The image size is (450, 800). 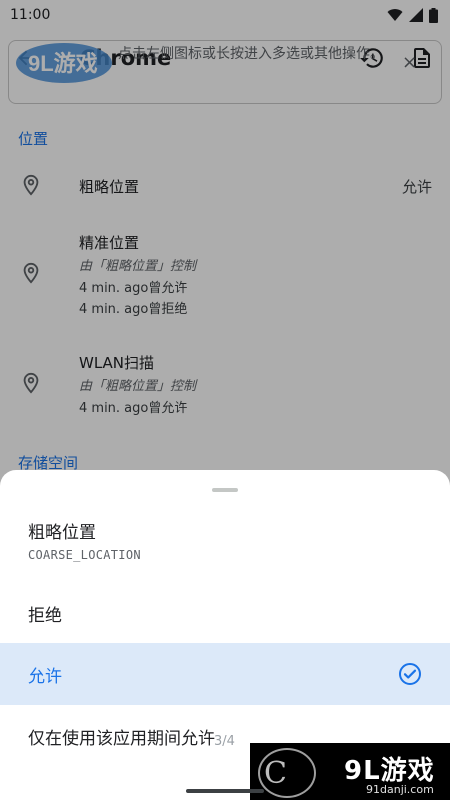 What do you see at coordinates (225, 791) in the screenshot?
I see `gesture-nav-handle` at bounding box center [225, 791].